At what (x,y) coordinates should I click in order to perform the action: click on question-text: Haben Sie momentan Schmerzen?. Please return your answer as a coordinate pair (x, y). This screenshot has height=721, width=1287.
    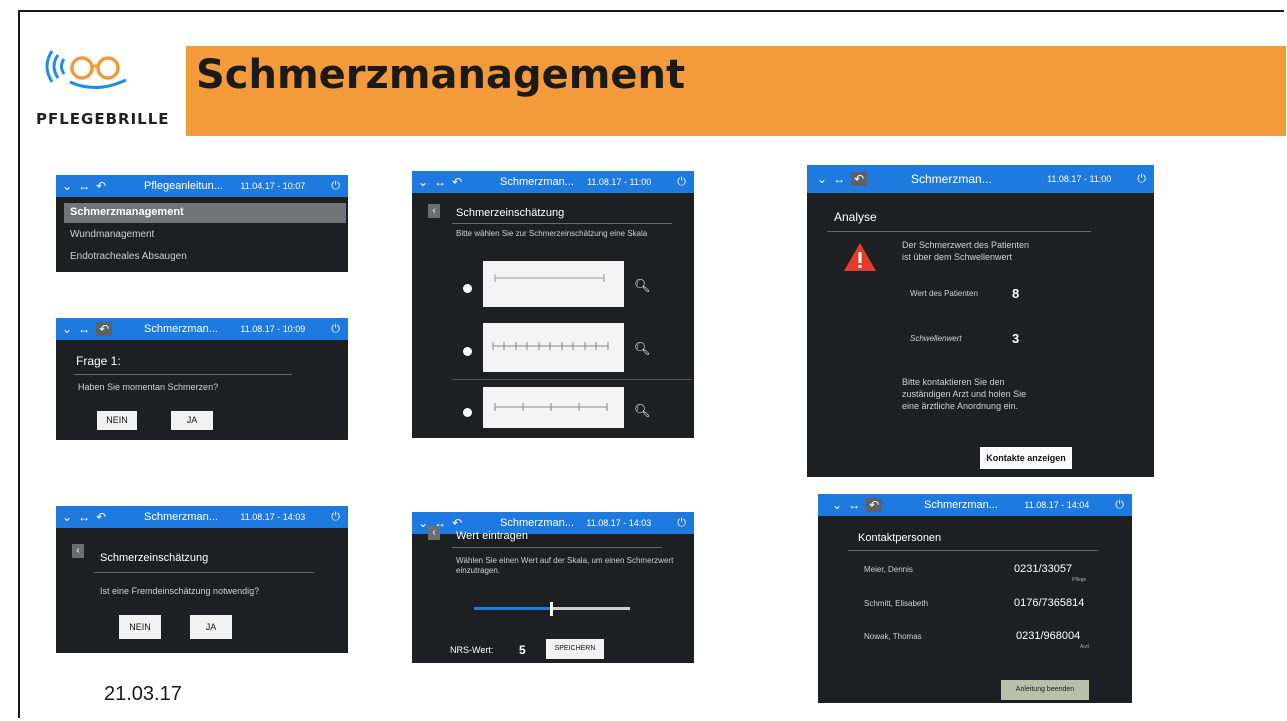
    Looking at the image, I should click on (148, 387).